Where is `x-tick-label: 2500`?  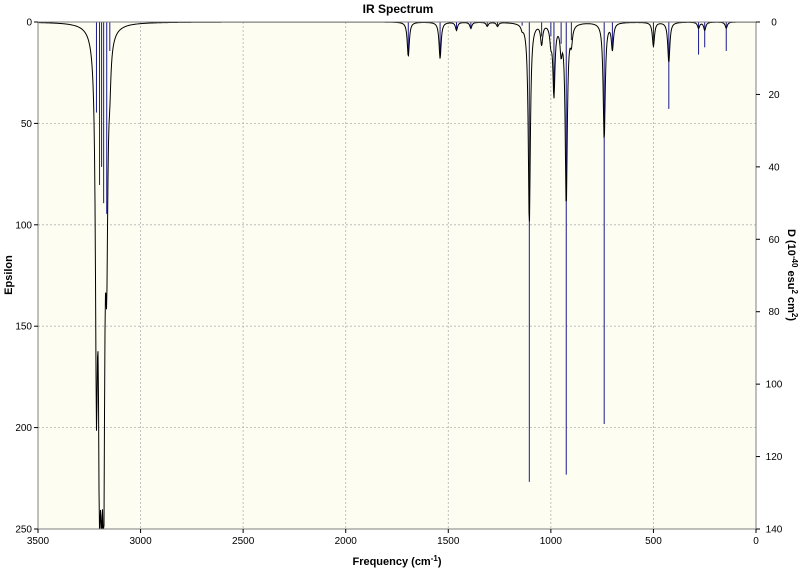
x-tick-label: 2500 is located at coordinates (243, 541).